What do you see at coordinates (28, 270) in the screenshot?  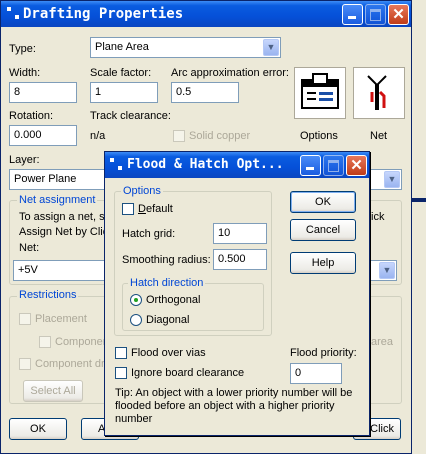 I see `net-value: +5V` at bounding box center [28, 270].